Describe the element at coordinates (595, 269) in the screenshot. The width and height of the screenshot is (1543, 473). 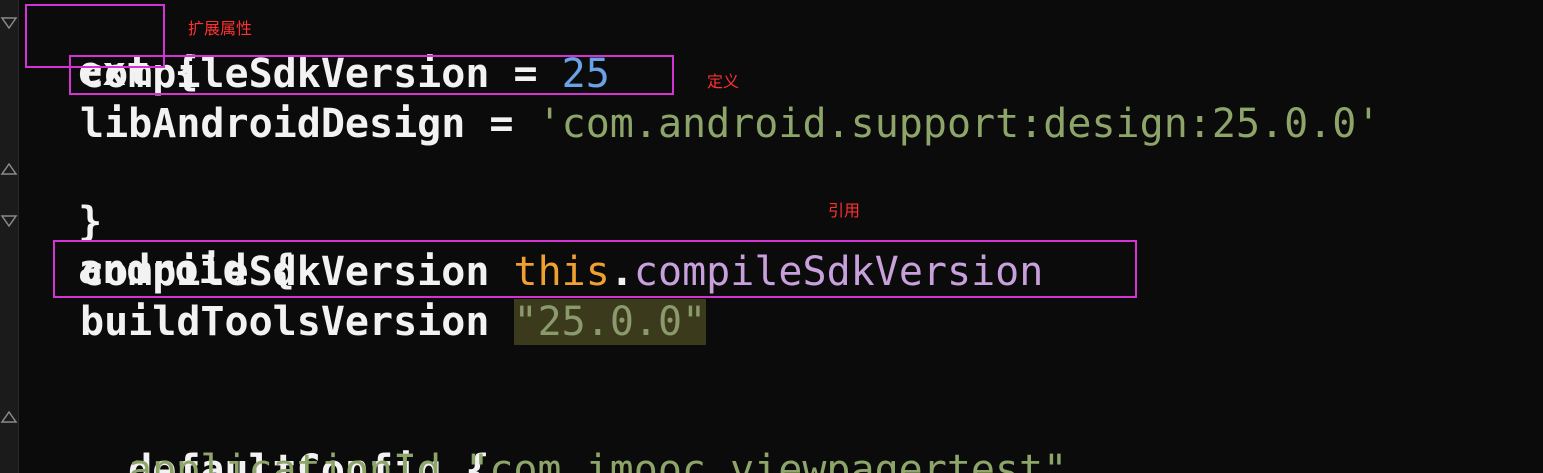
I see `annotation-box-reference` at that location.